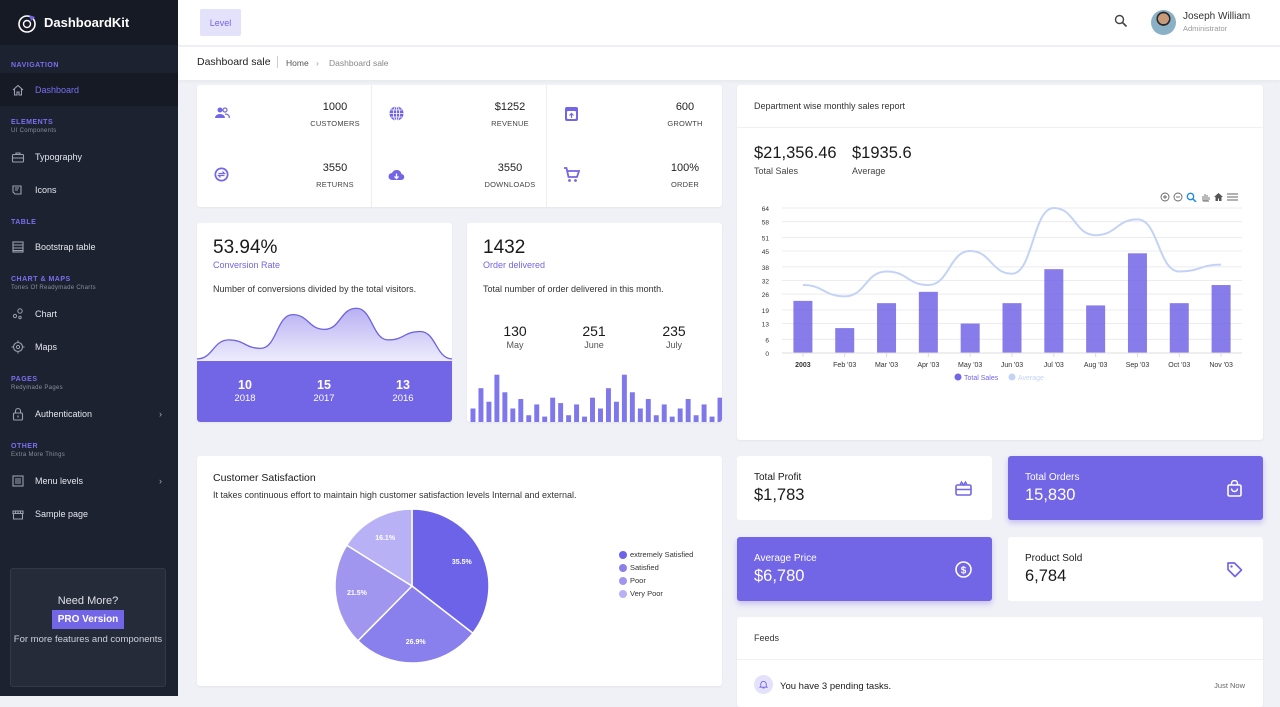 The height and width of the screenshot is (707, 1280). Describe the element at coordinates (53, 288) in the screenshot. I see `nav-subcaption: Tones Of Readymade Charts` at that location.